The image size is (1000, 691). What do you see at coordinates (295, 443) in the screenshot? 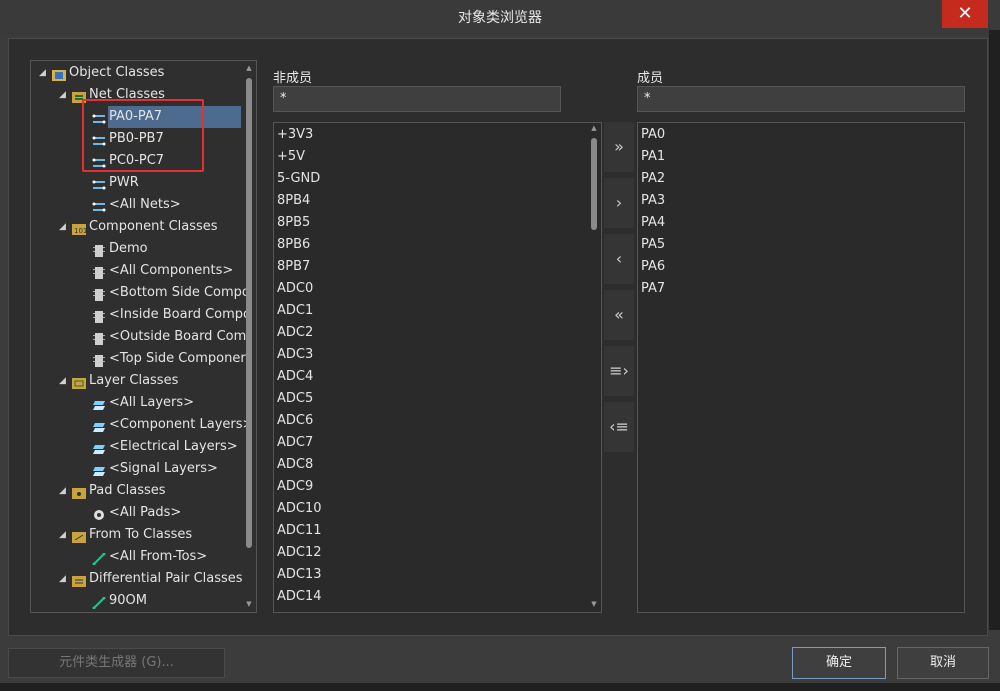
I see `list-item: ADC7` at bounding box center [295, 443].